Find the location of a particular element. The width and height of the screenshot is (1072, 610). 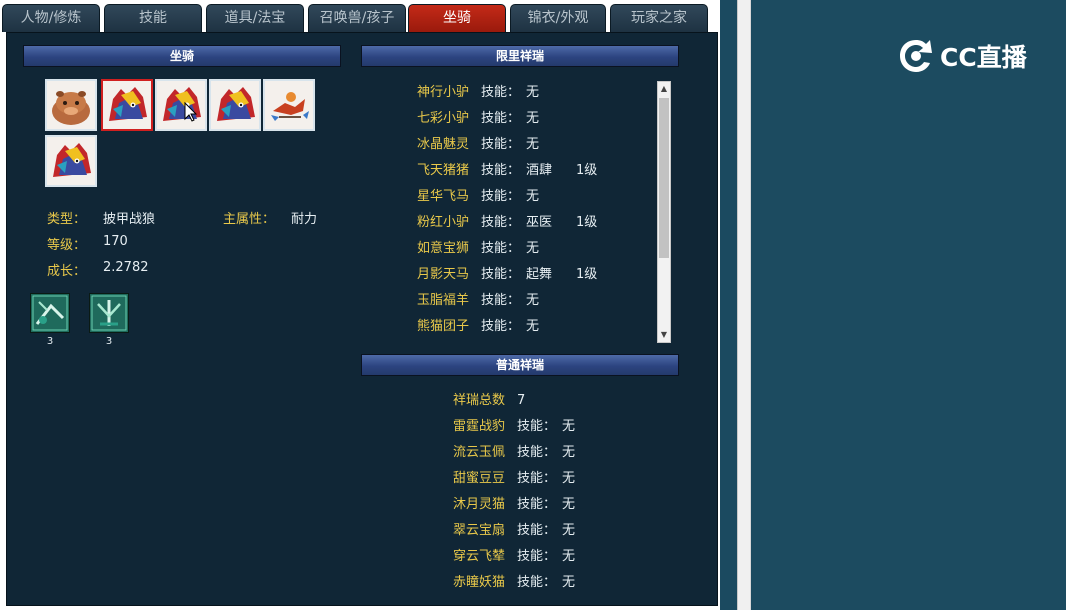

tab-character: 人物/修炼 is located at coordinates (51, 18).